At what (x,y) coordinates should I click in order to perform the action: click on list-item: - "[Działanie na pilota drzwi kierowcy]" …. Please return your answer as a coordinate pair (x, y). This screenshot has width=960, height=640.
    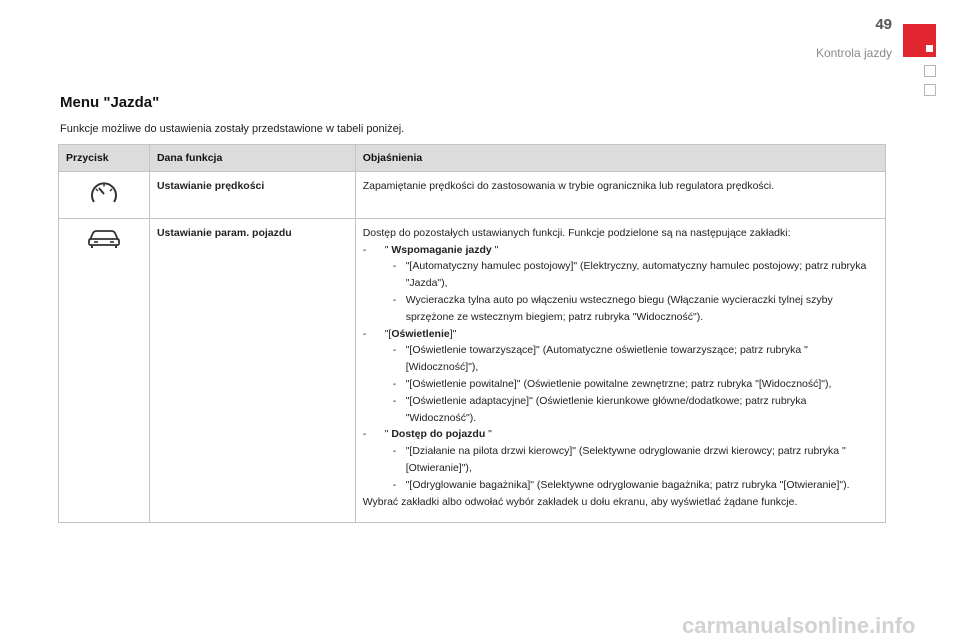
    Looking at the image, I should click on (619, 459).